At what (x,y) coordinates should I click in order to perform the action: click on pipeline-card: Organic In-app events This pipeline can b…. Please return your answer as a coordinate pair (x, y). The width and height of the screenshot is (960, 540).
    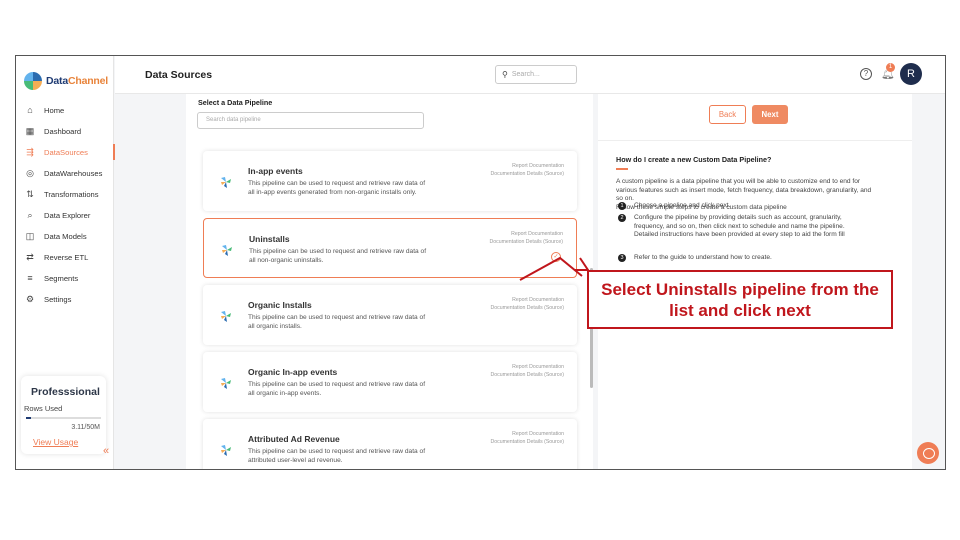
    Looking at the image, I should click on (390, 382).